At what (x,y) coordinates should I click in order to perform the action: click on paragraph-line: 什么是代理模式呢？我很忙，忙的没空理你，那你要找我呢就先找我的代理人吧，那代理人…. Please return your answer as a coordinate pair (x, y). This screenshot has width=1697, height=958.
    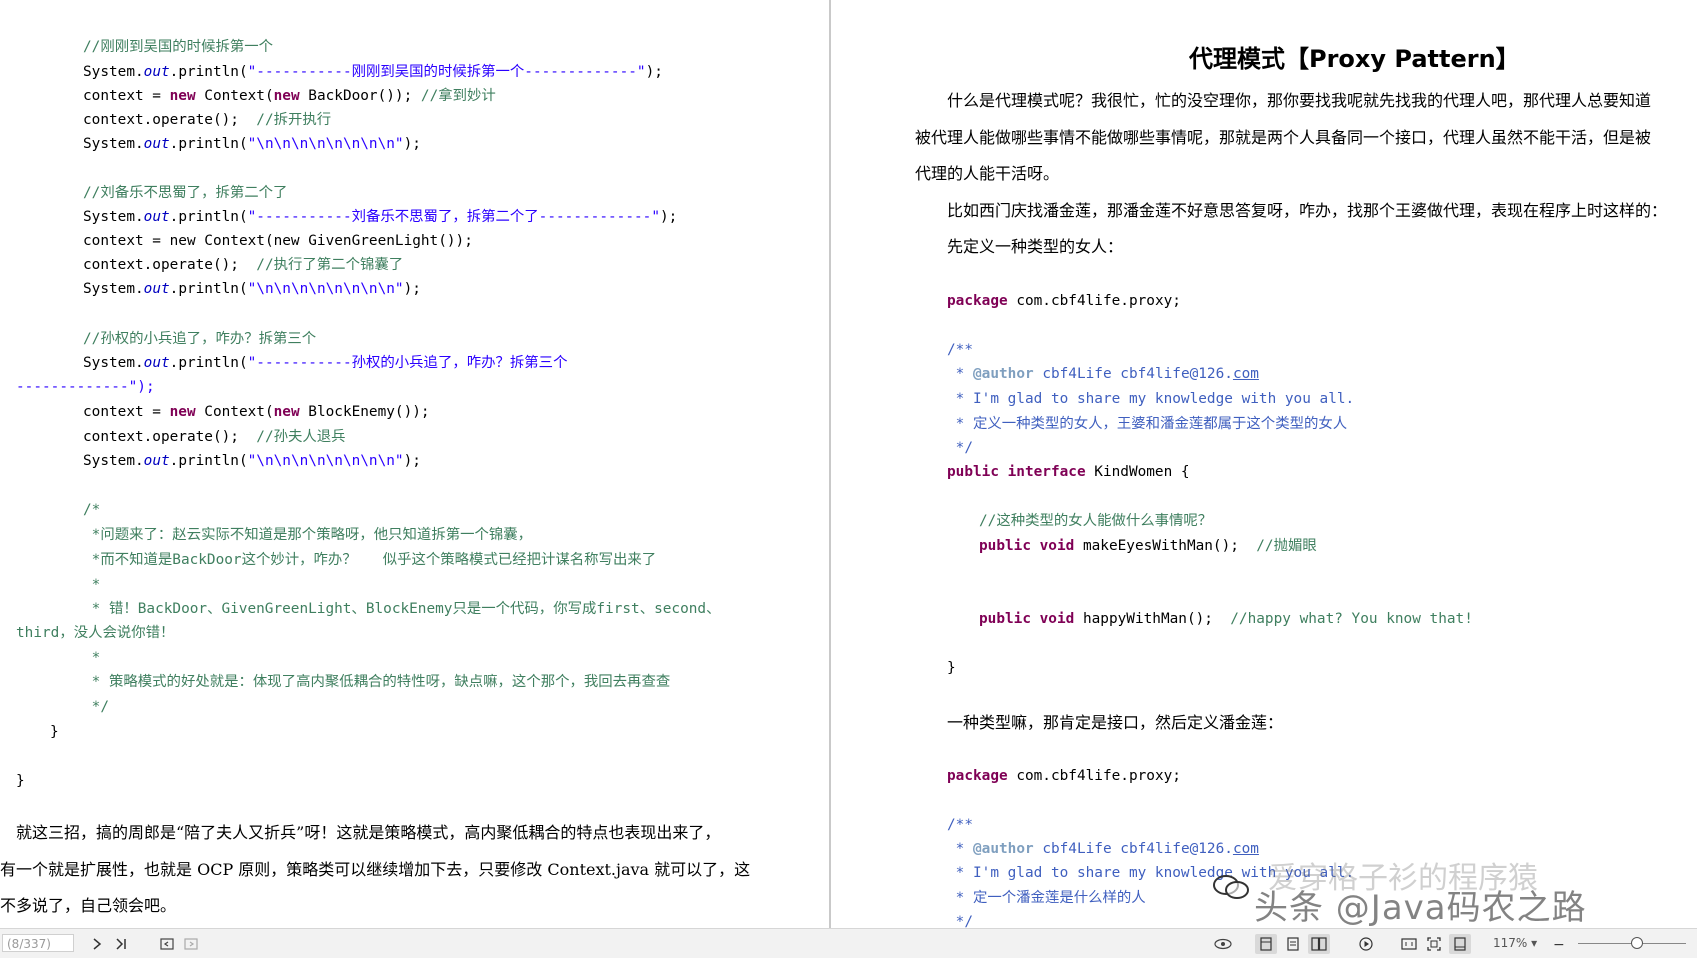
    Looking at the image, I should click on (1299, 100).